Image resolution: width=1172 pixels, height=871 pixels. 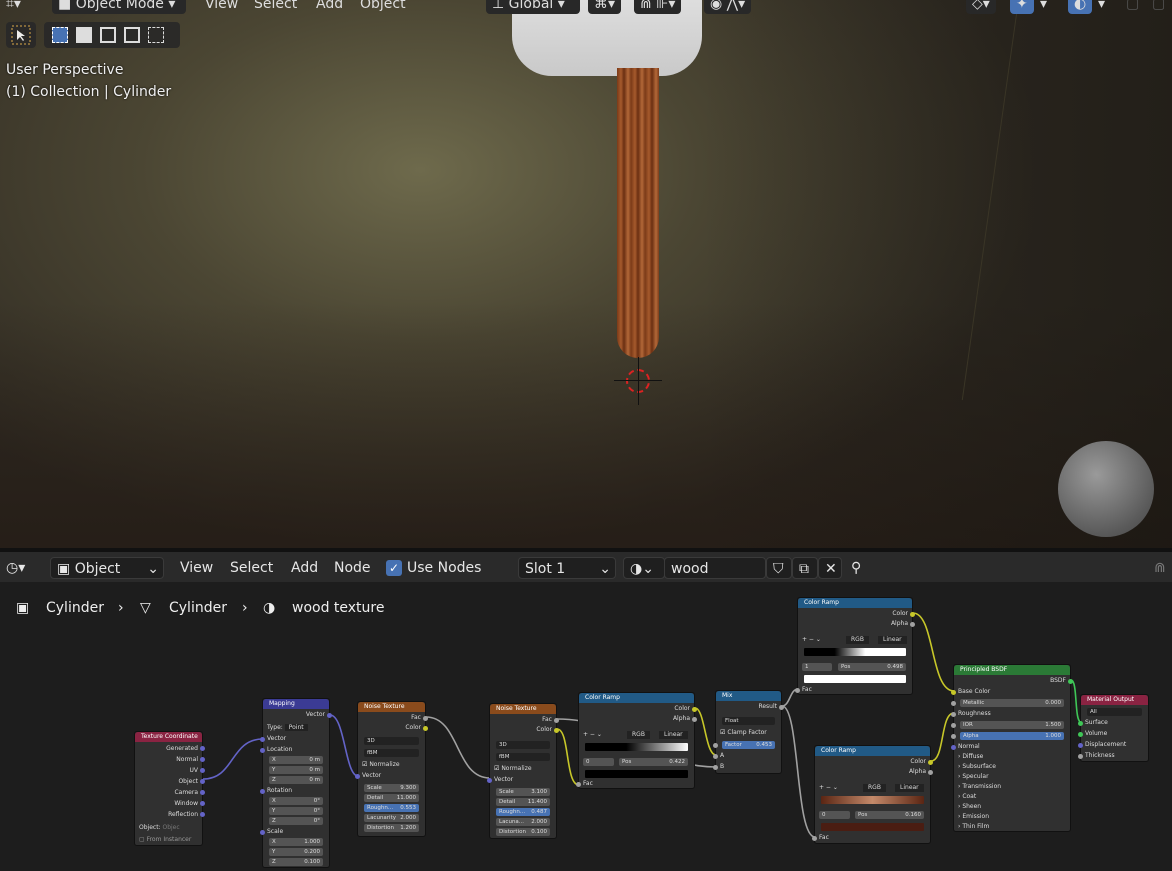 I want to click on gizmo-icon: ✦, so click(x=1022, y=7).